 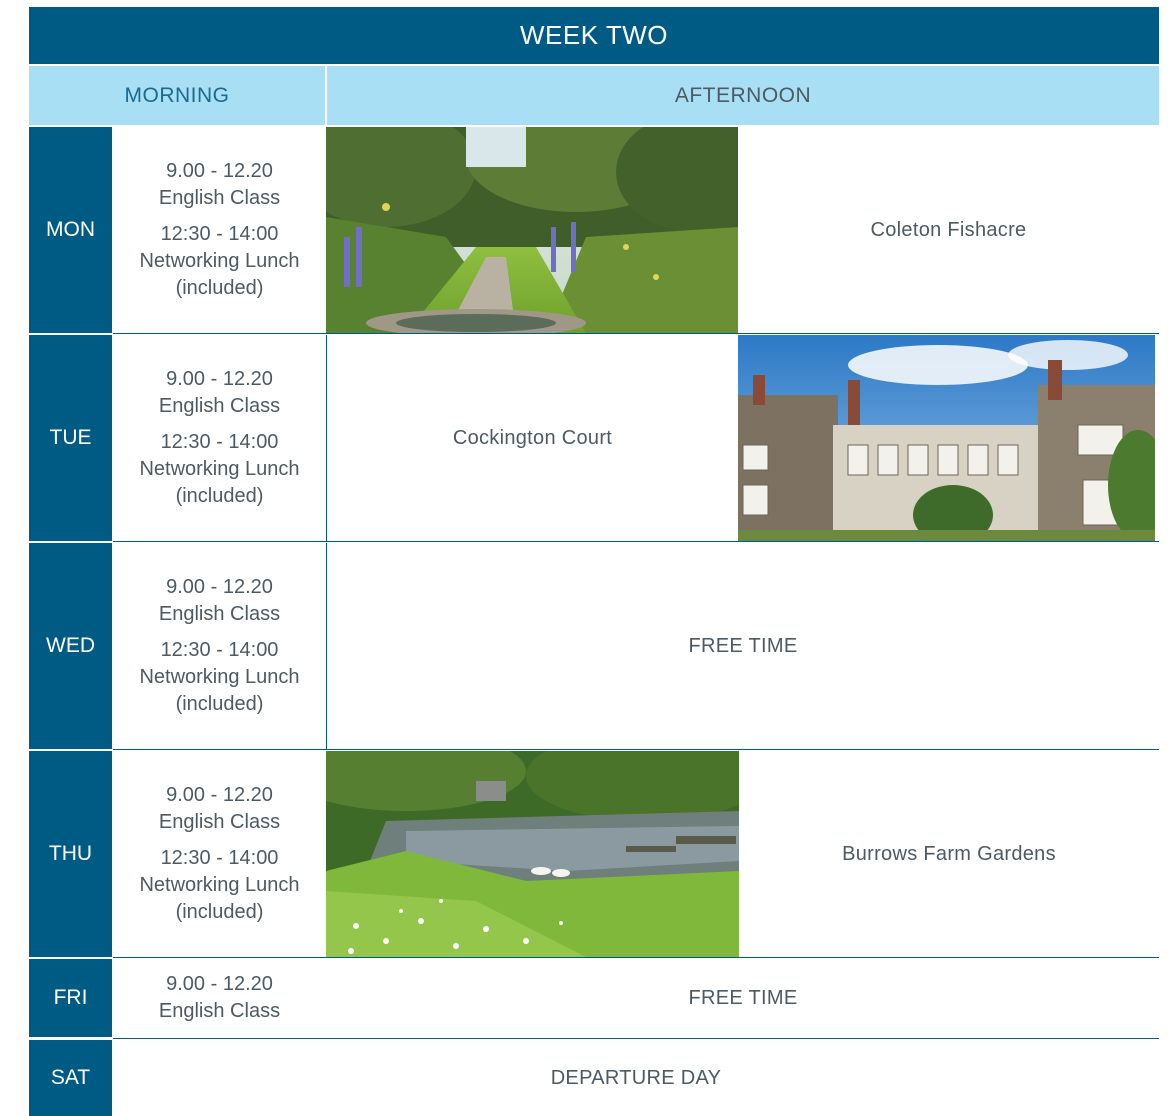 I want to click on morning-header: MORNING, so click(x=177, y=95).